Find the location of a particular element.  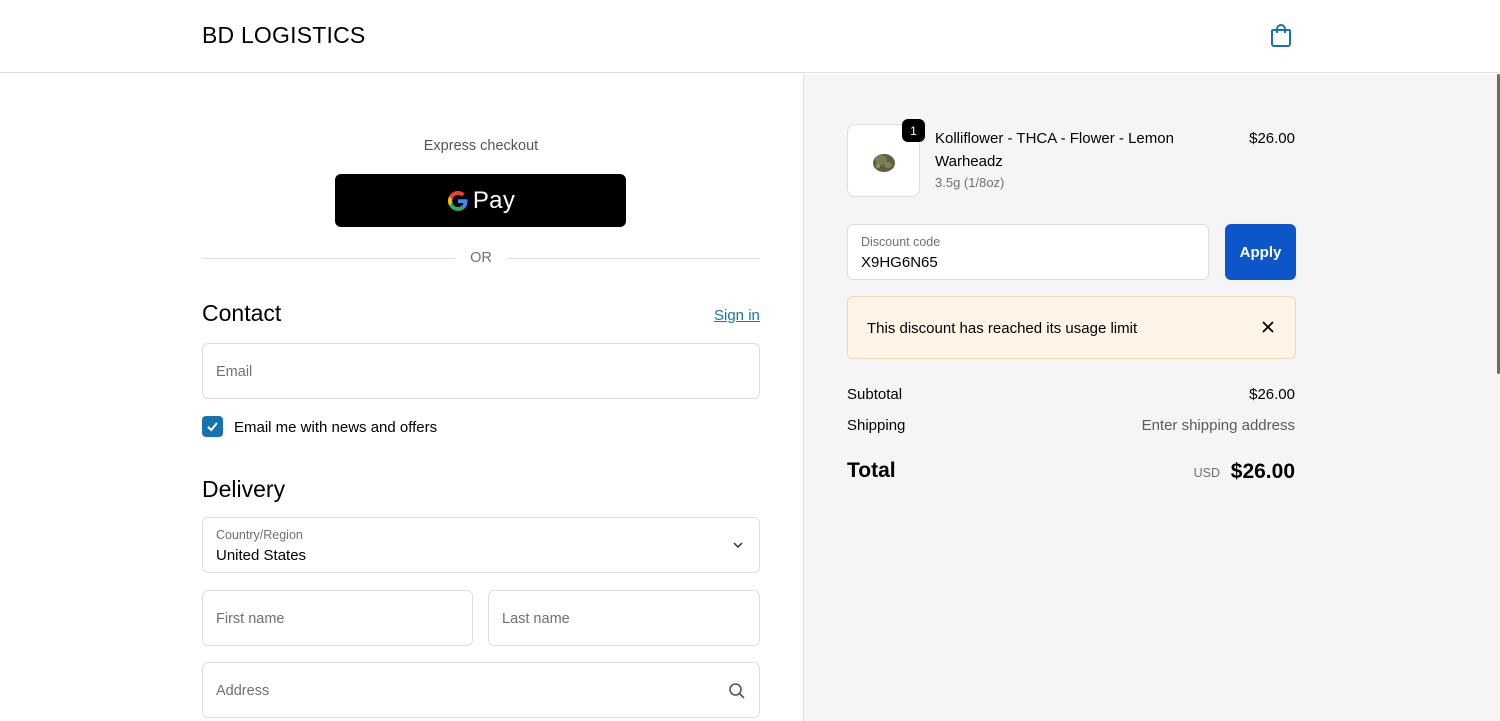

total-currency: USD is located at coordinates (1206, 473).